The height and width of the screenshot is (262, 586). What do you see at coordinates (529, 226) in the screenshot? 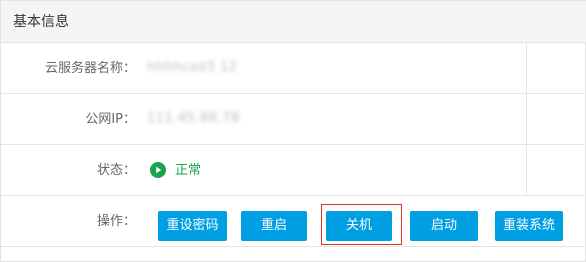
I see `reinstall-system-button: 重装系统` at bounding box center [529, 226].